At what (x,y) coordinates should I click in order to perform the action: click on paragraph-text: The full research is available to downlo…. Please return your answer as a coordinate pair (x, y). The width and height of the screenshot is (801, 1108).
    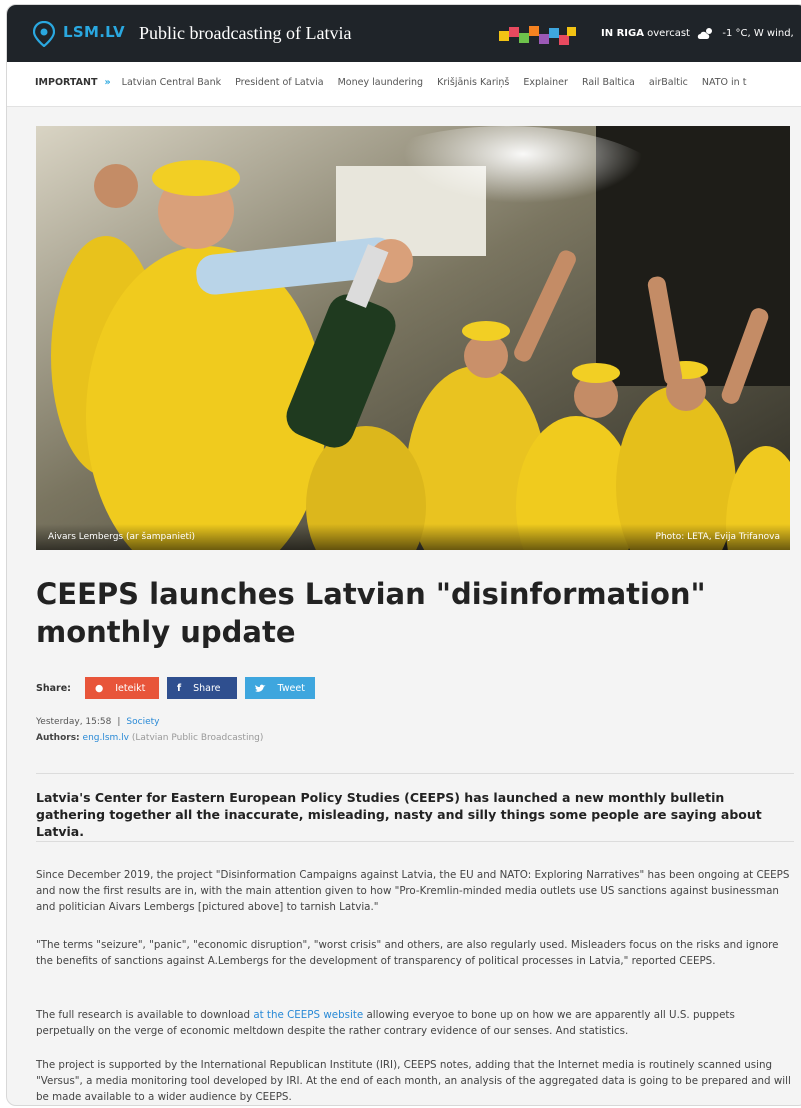
    Looking at the image, I should click on (145, 1015).